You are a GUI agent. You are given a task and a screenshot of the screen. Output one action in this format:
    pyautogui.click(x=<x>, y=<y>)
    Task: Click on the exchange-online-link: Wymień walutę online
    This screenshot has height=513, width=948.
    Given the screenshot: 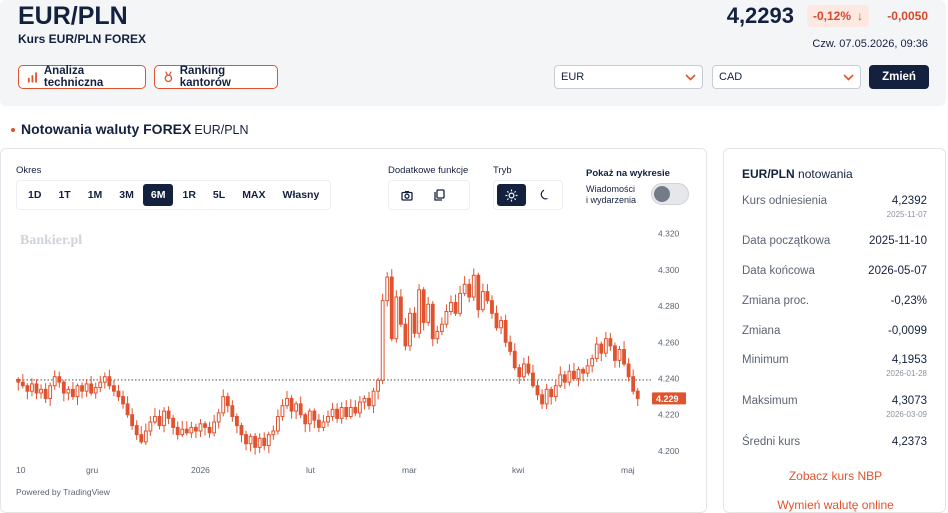 What is the action you would take?
    pyautogui.click(x=835, y=505)
    